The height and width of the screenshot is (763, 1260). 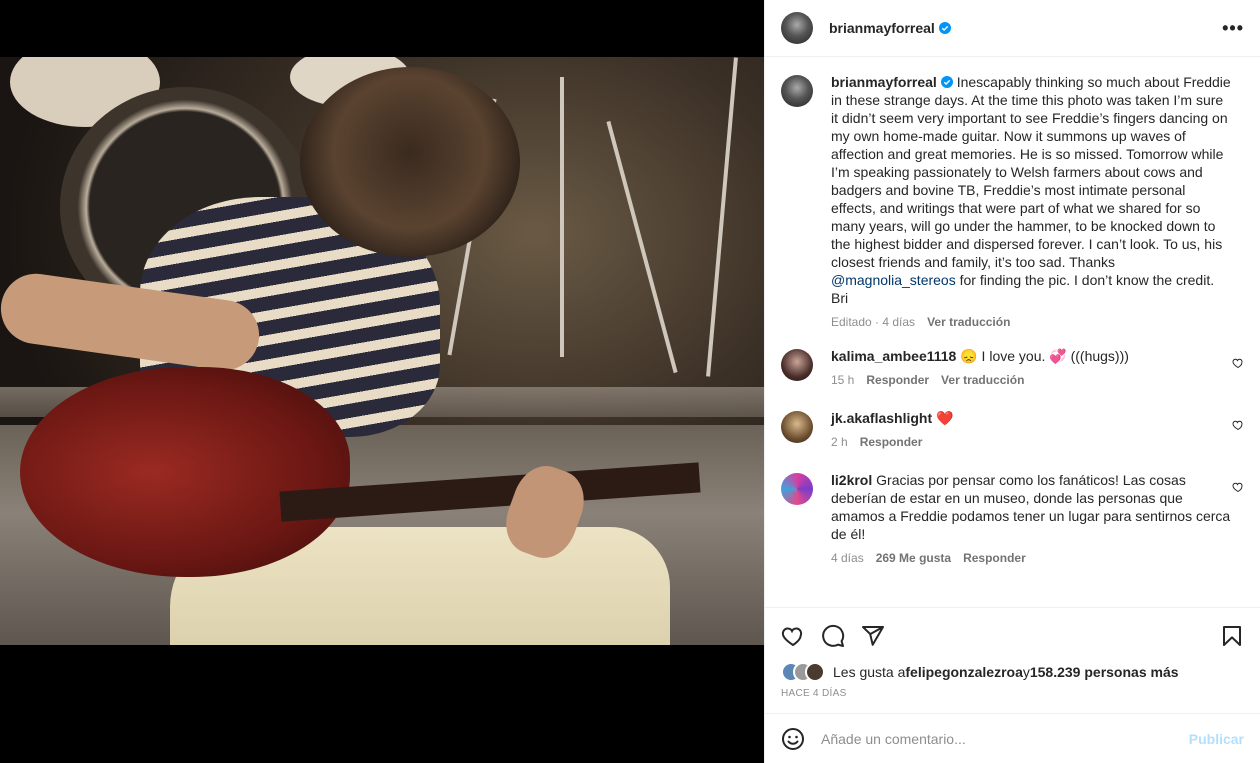 What do you see at coordinates (873, 322) in the screenshot?
I see `caption-edited: Editado · 4 días` at bounding box center [873, 322].